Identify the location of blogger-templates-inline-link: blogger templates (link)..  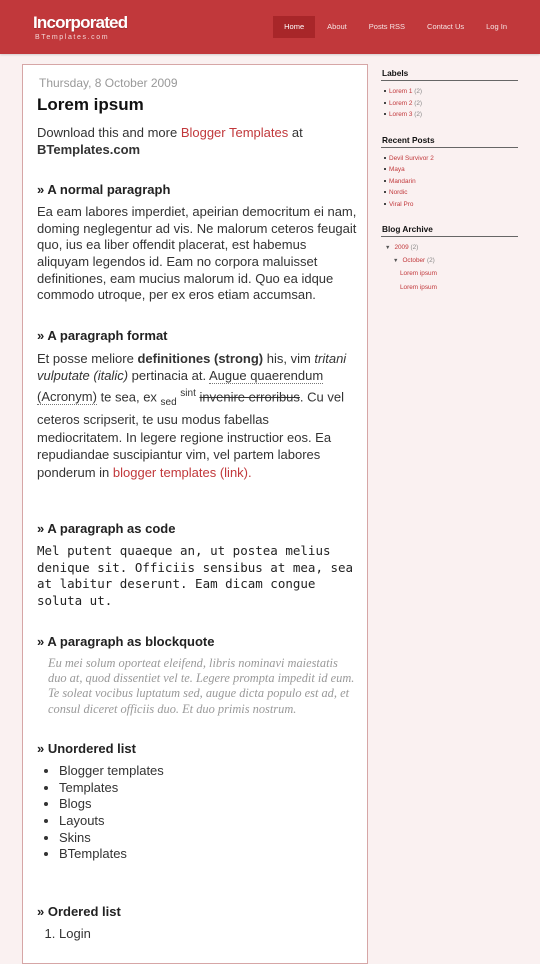
(182, 472).